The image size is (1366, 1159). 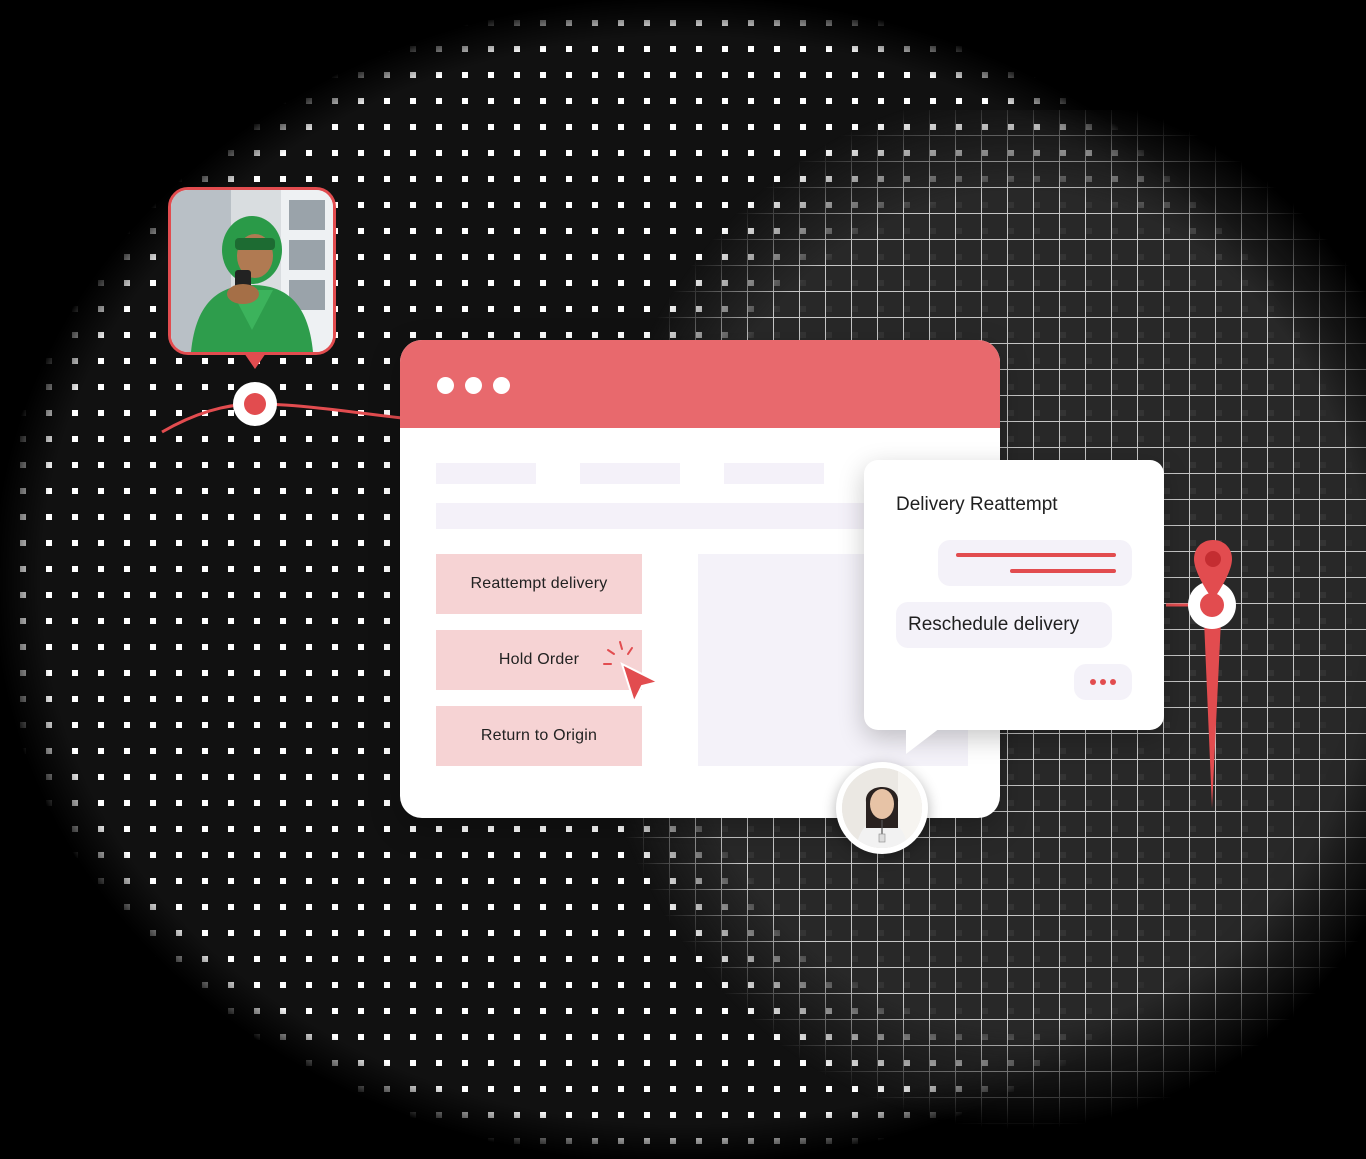 What do you see at coordinates (882, 808) in the screenshot?
I see `support-agent-avatar` at bounding box center [882, 808].